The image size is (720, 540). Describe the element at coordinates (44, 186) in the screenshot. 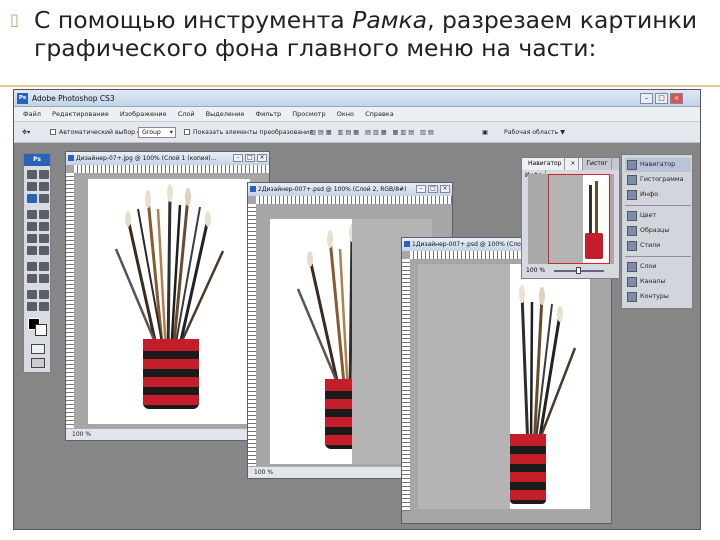

I see `magic-wand-tool` at that location.